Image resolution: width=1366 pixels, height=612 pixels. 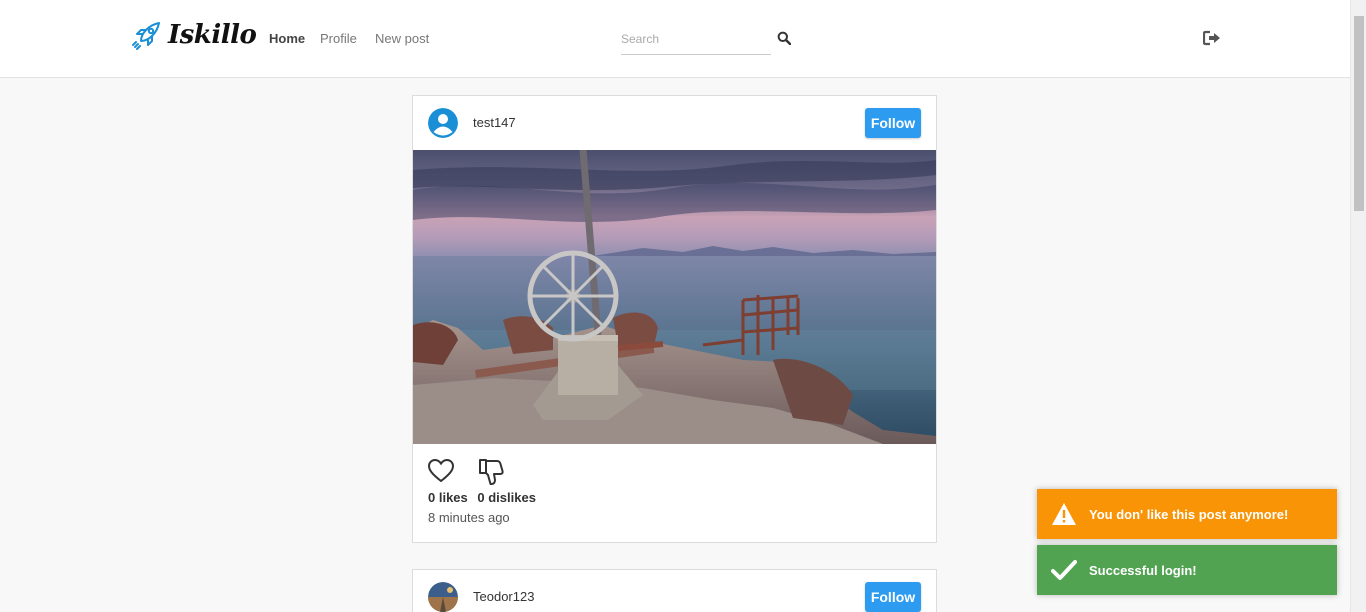 What do you see at coordinates (506, 497) in the screenshot?
I see `dislikes-count: 0 dislikes` at bounding box center [506, 497].